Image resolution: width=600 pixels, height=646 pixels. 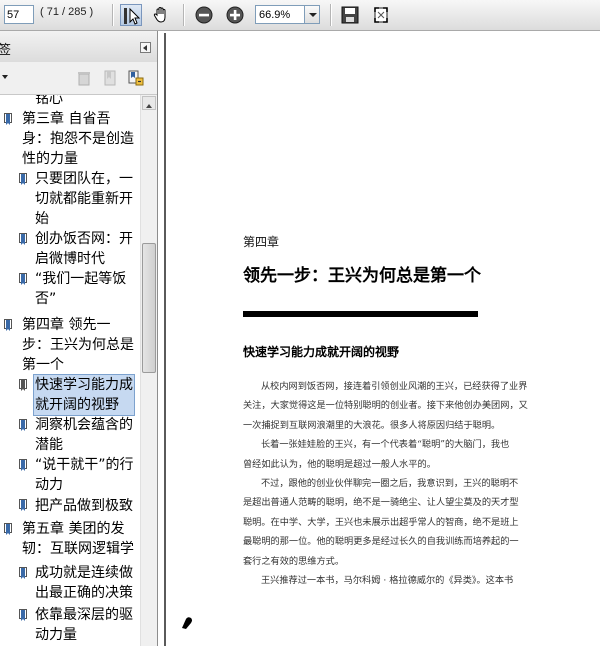 I want to click on fit-window-button, so click(x=381, y=15).